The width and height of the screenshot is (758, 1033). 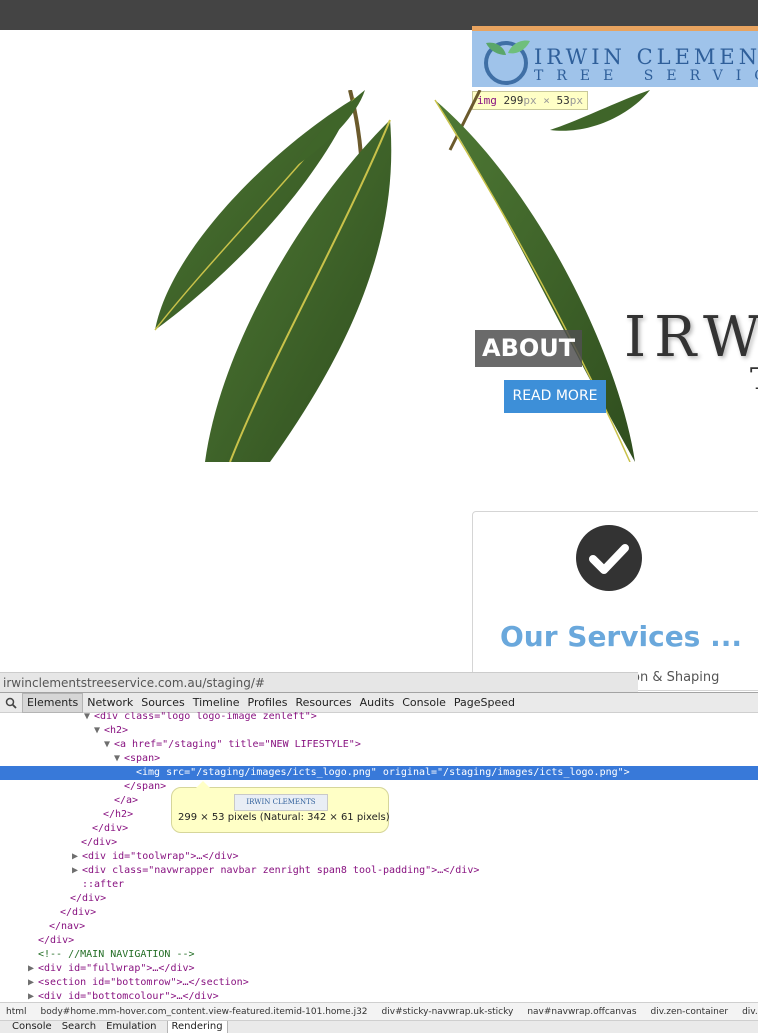 I want to click on site-logo: IRWIN CLEMENTS TREE SERVICES, so click(x=615, y=56).